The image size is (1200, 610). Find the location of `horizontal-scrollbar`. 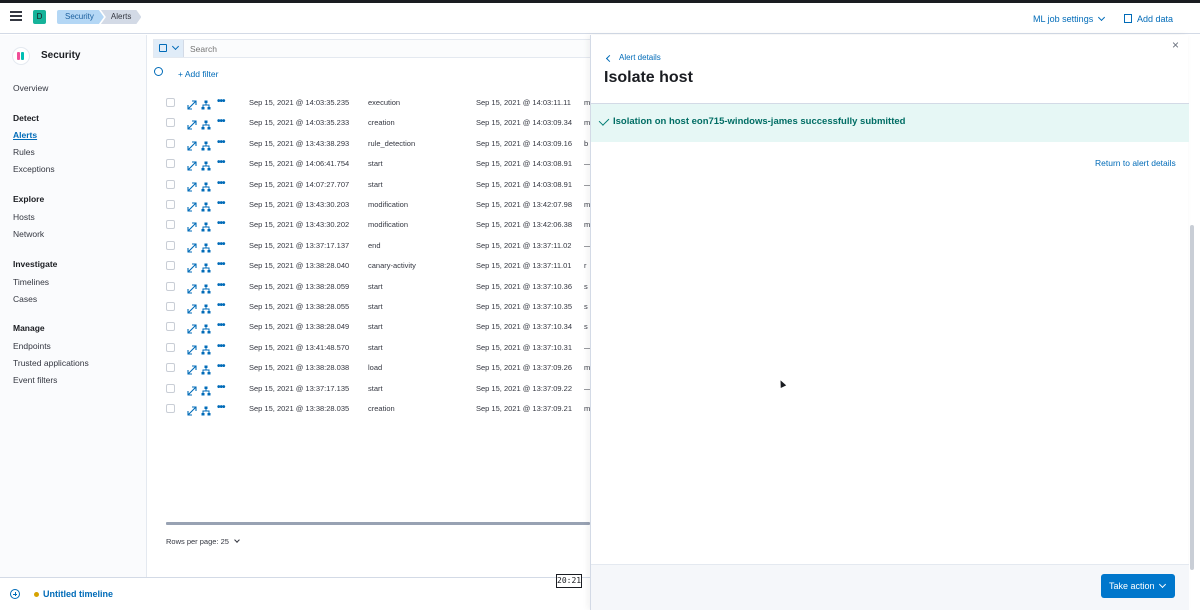

horizontal-scrollbar is located at coordinates (378, 523).